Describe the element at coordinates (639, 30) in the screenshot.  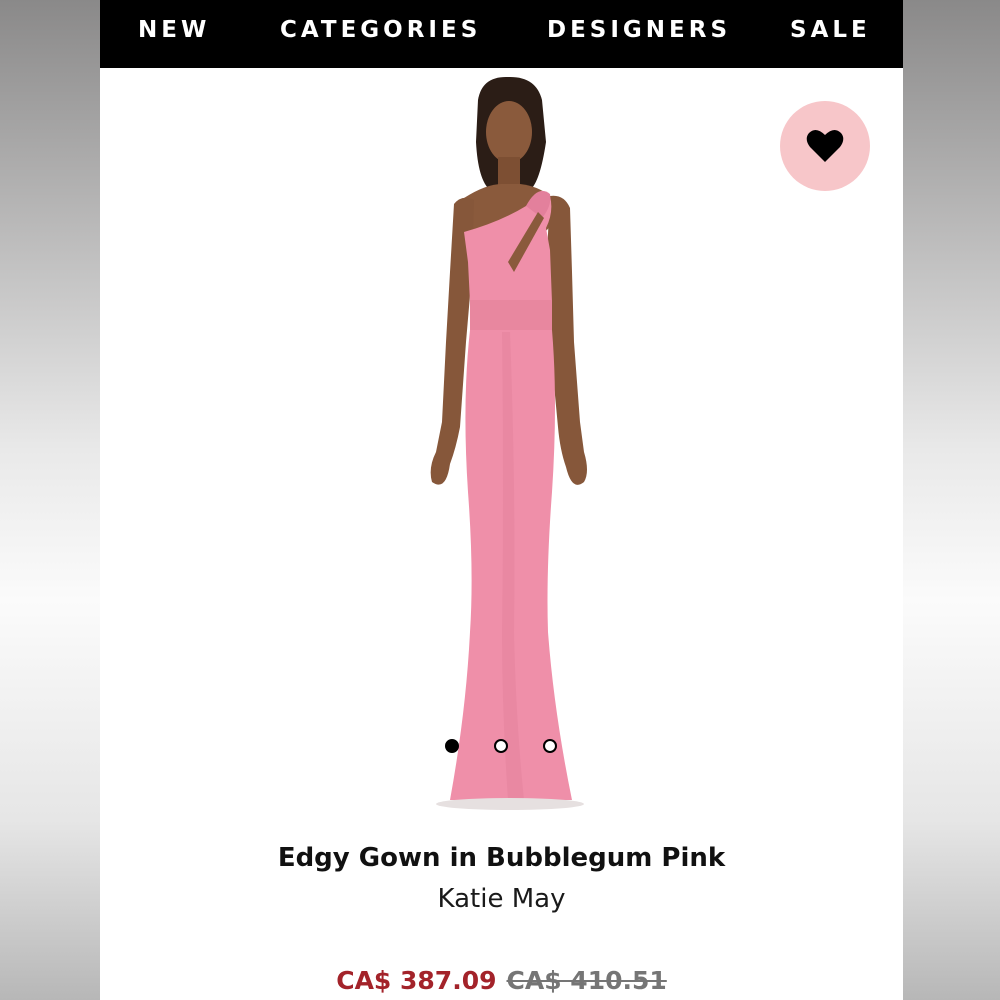
I see `nav-designers: DESIGNERS` at that location.